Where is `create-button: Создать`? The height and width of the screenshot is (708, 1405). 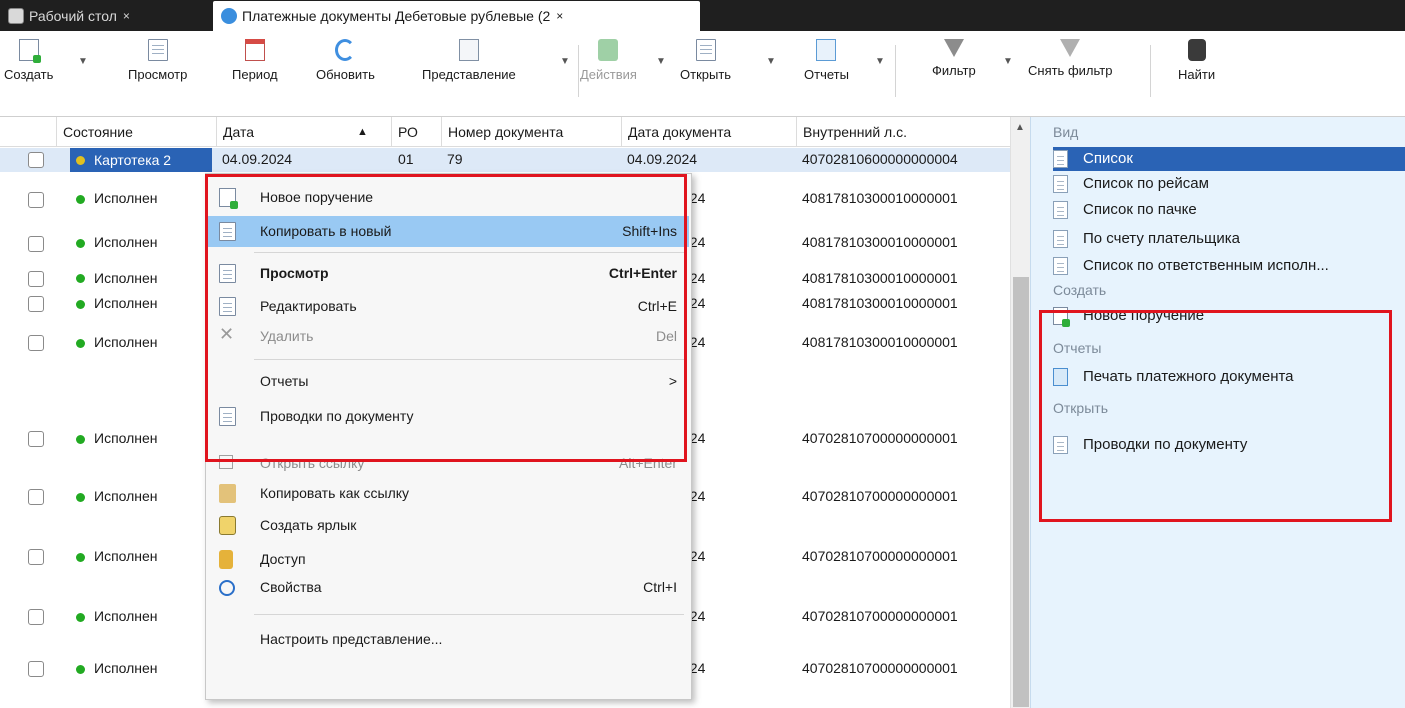 create-button: Создать is located at coordinates (28, 60).